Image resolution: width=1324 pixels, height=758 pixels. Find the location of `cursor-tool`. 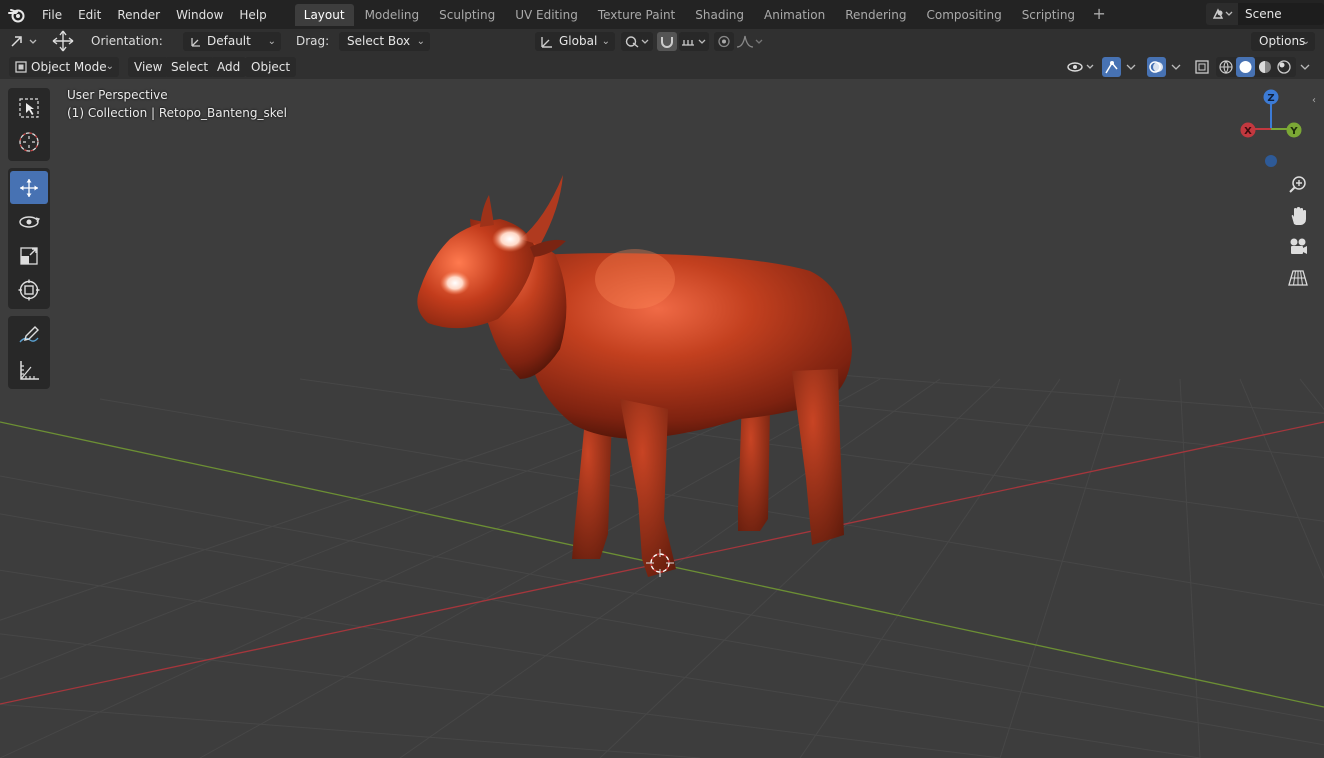

cursor-tool is located at coordinates (29, 141).